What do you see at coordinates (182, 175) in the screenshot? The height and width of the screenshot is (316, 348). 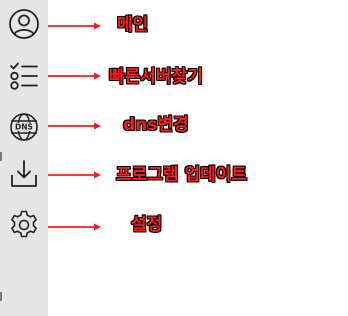 I see `label-update: 프로그램 업데이트` at bounding box center [182, 175].